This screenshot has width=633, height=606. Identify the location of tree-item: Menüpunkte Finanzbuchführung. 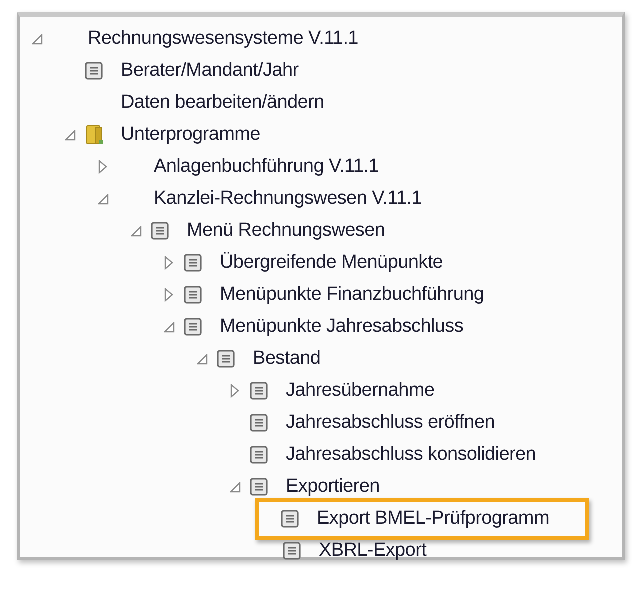
(352, 295).